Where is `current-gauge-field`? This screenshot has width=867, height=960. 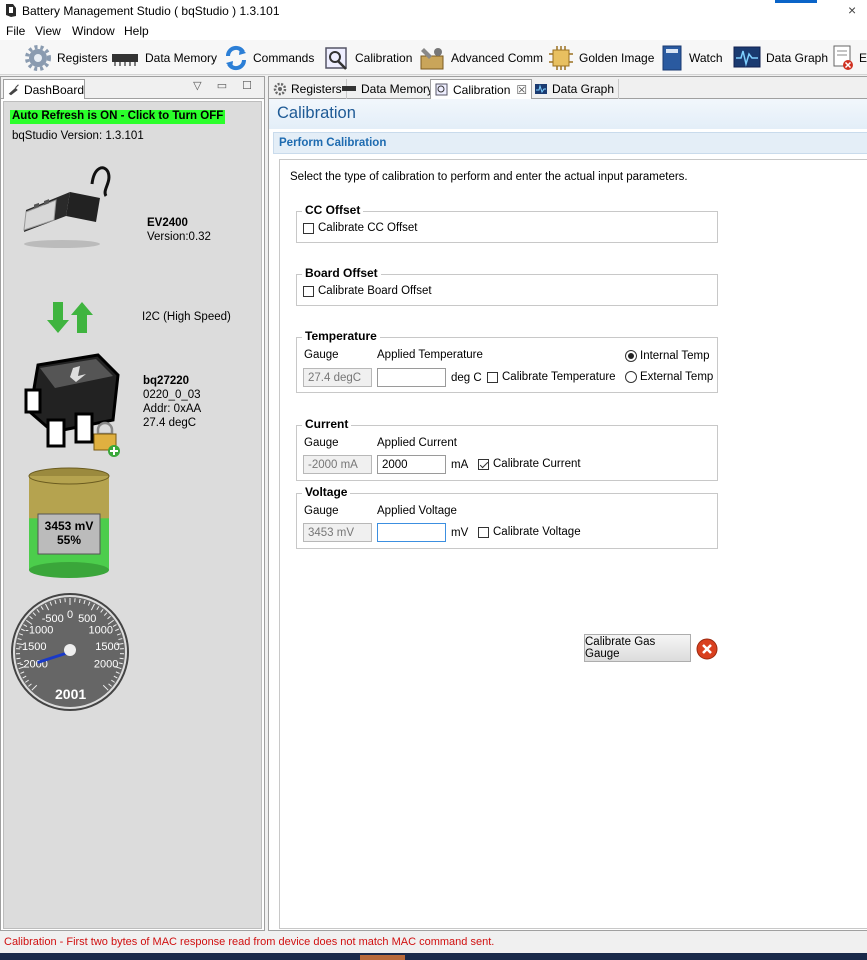 current-gauge-field is located at coordinates (337, 464).